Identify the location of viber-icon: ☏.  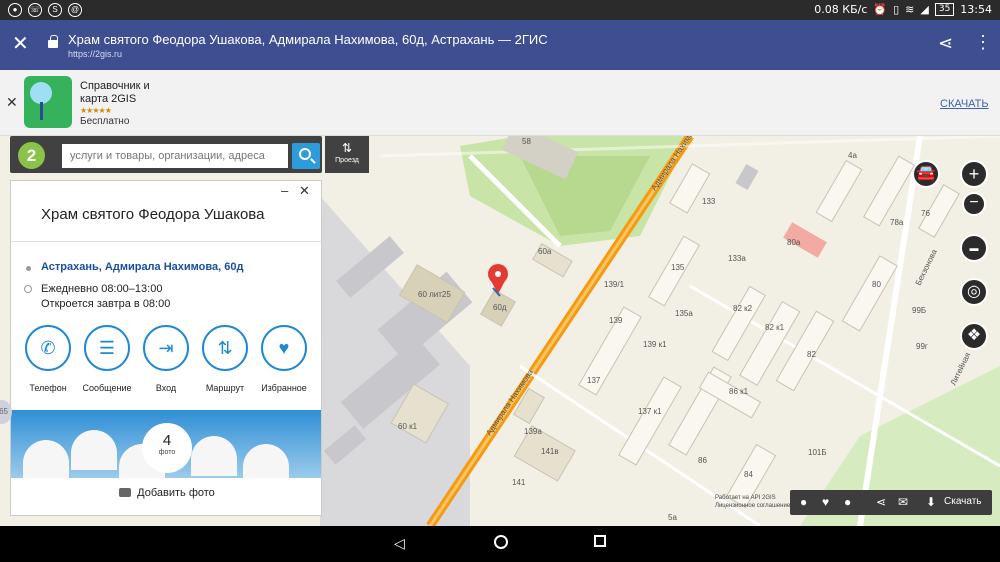
(35, 10).